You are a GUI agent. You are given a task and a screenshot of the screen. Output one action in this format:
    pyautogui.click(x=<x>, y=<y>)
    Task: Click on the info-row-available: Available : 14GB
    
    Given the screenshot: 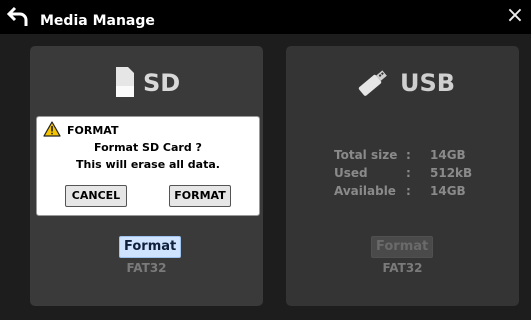 What is the action you would take?
    pyautogui.click(x=424, y=191)
    